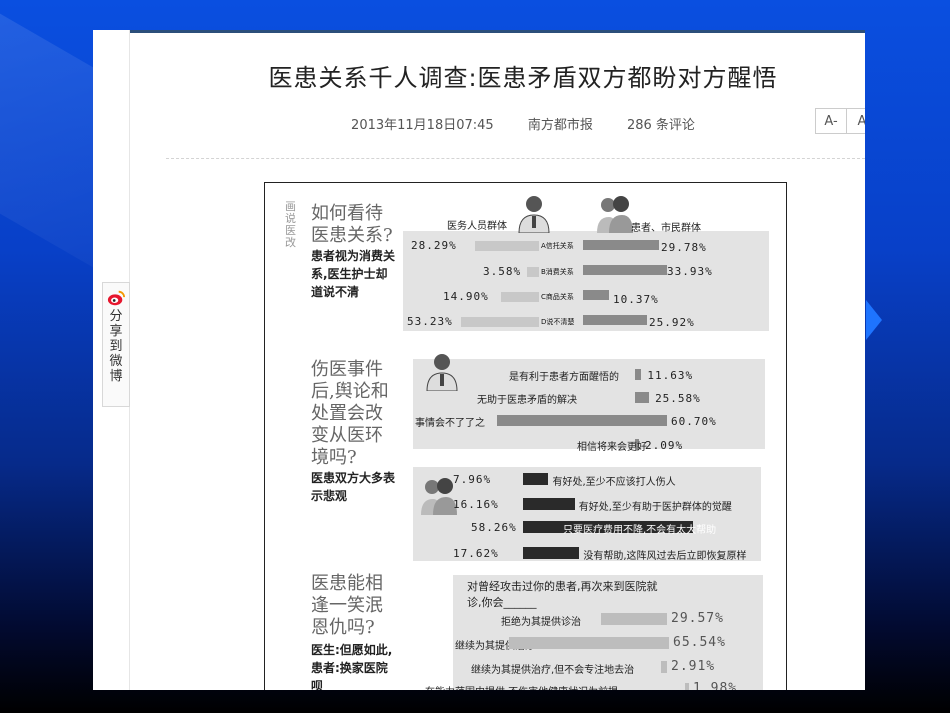  I want to click on q1-row-d-tag: D说不清楚, so click(558, 322).